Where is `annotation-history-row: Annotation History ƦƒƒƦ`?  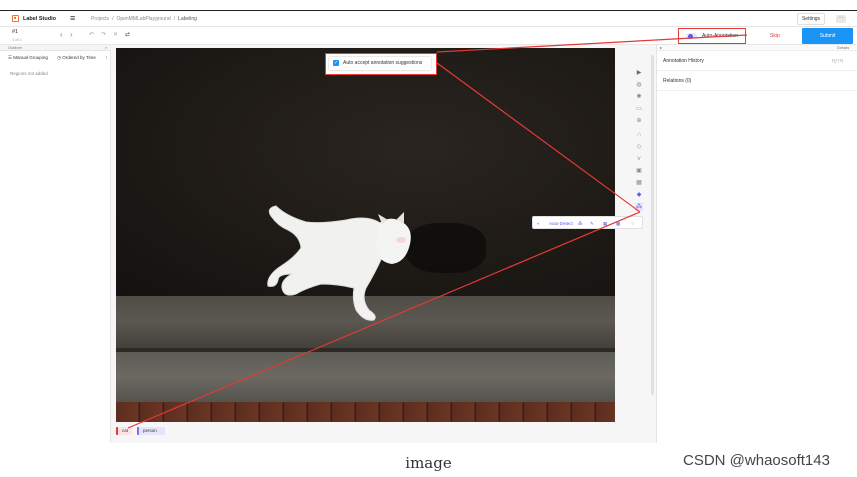
annotation-history-row: Annotation History ƦƒƒƦ is located at coordinates (757, 61).